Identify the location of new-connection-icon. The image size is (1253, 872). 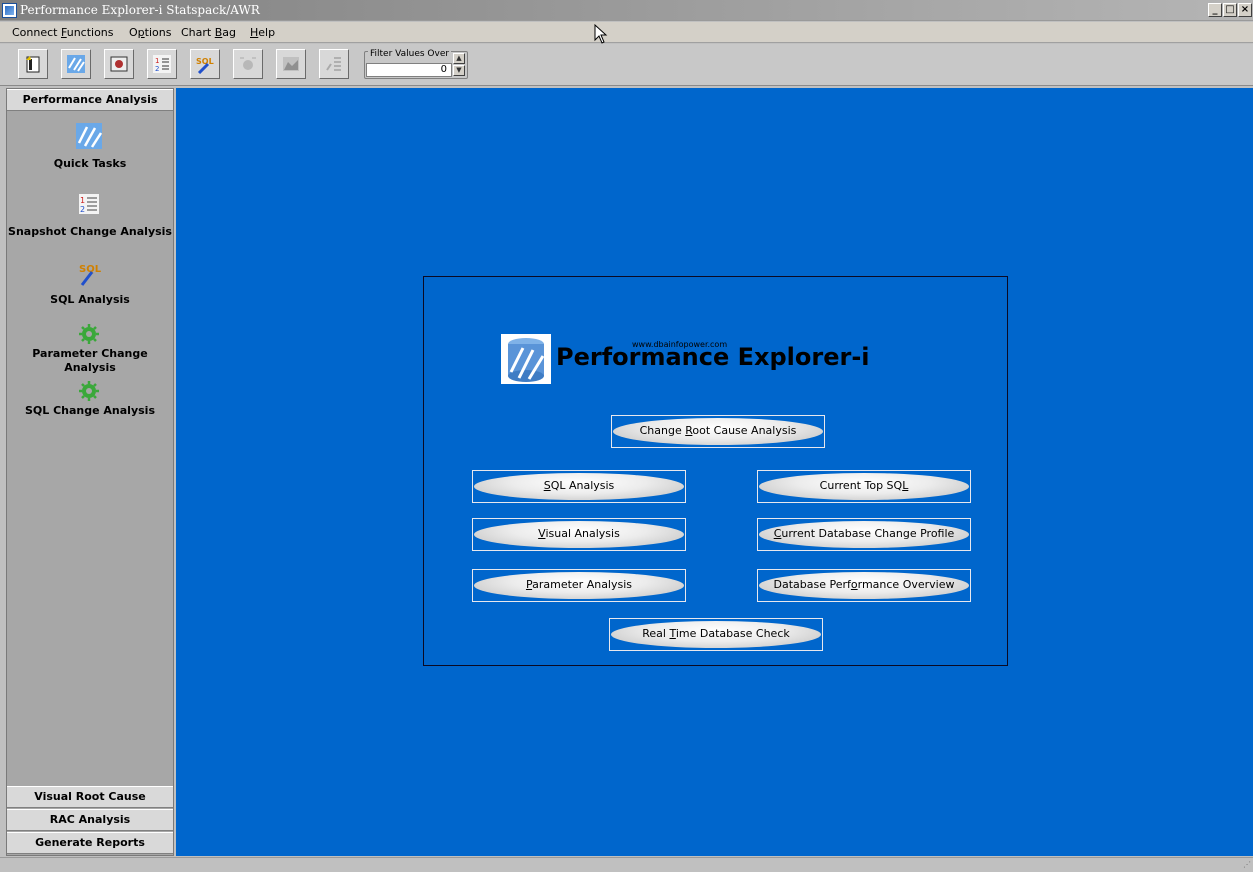
(33, 64).